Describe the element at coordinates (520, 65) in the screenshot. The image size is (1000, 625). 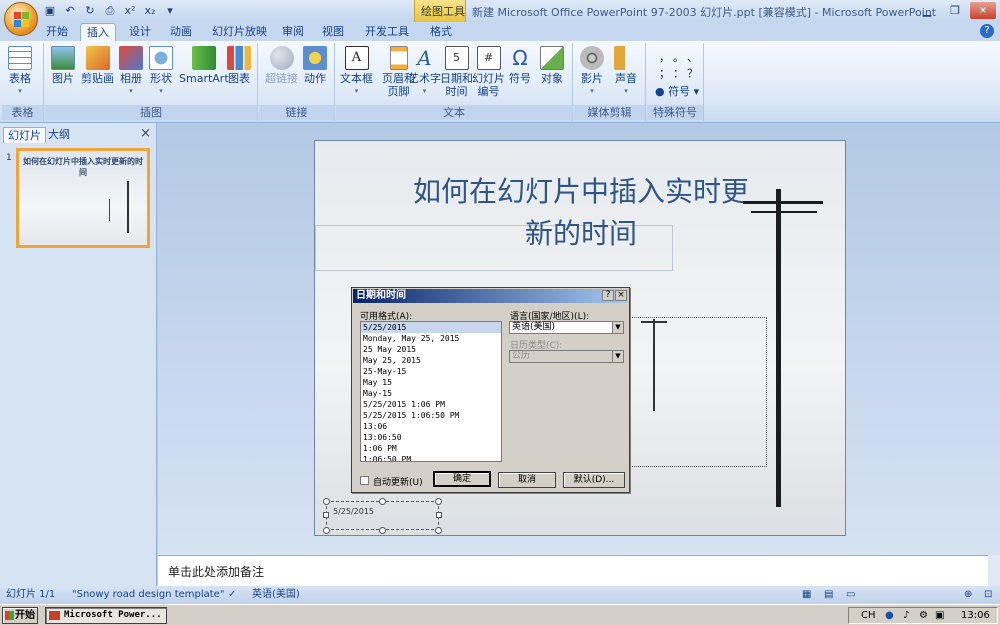
I see `symbol-button: Ω 符号` at that location.